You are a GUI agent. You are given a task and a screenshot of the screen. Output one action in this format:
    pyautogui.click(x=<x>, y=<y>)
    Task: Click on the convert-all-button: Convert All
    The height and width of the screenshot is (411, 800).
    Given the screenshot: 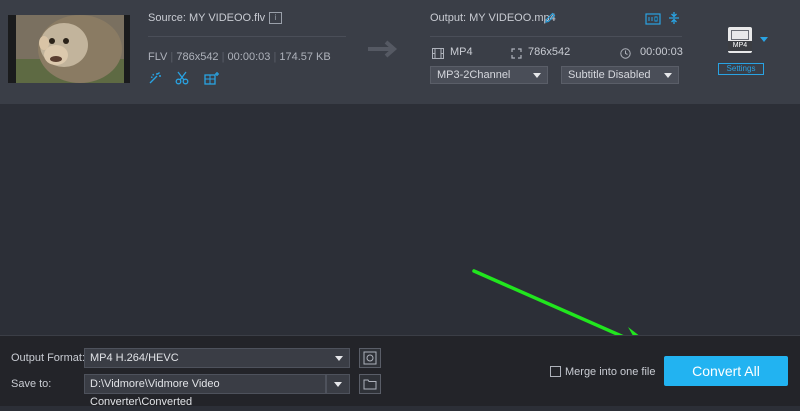 What is the action you would take?
    pyautogui.click(x=726, y=371)
    